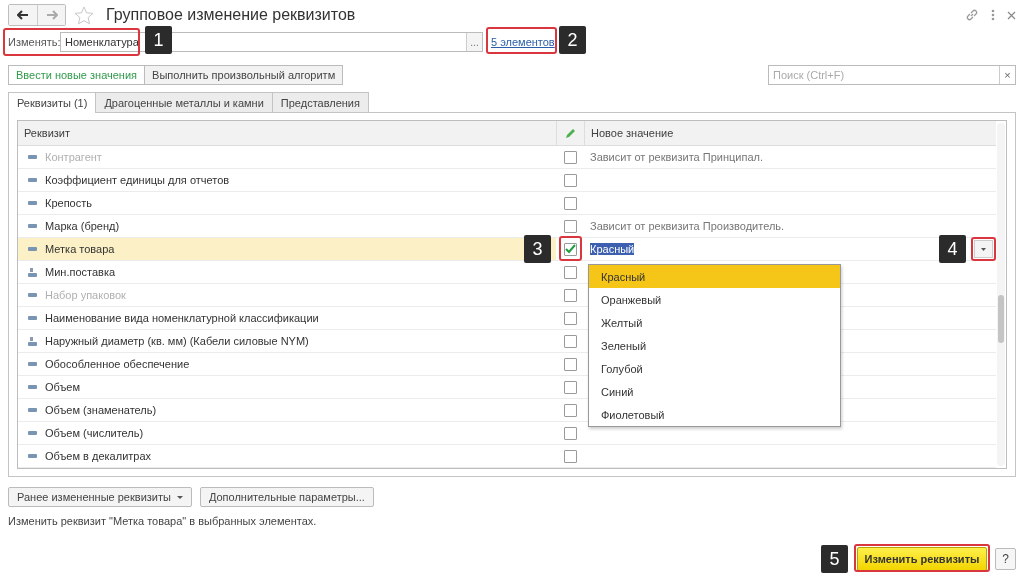 The width and height of the screenshot is (1024, 575). What do you see at coordinates (687, 226) in the screenshot?
I see `value-text: Зависит от реквизита Производитель.` at bounding box center [687, 226].